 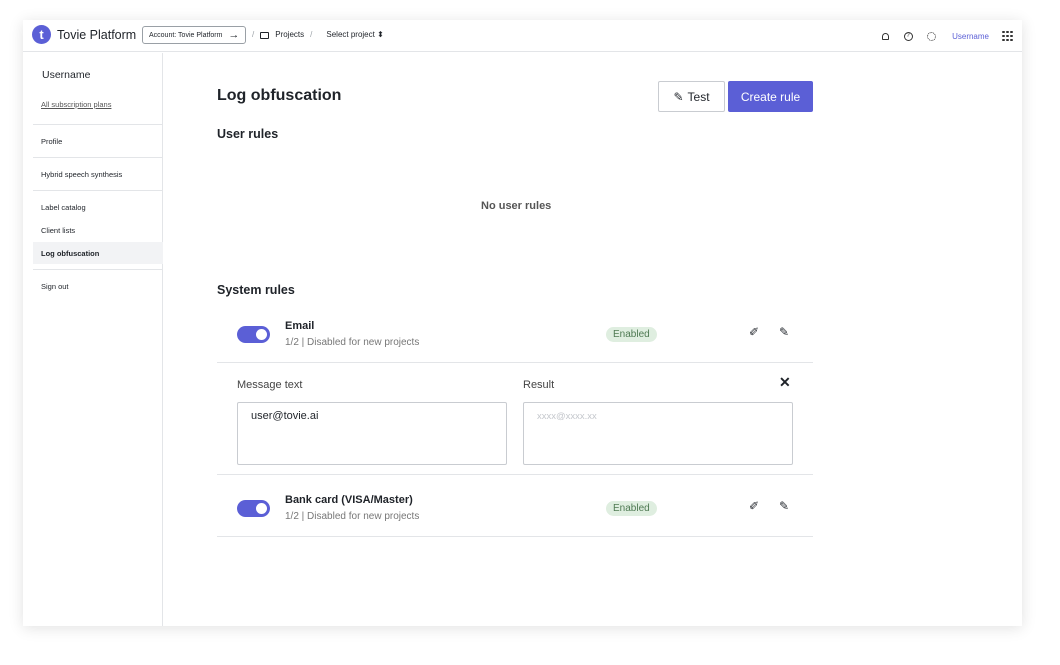 What do you see at coordinates (1007, 36) in the screenshot?
I see `apps-grid-icon` at bounding box center [1007, 36].